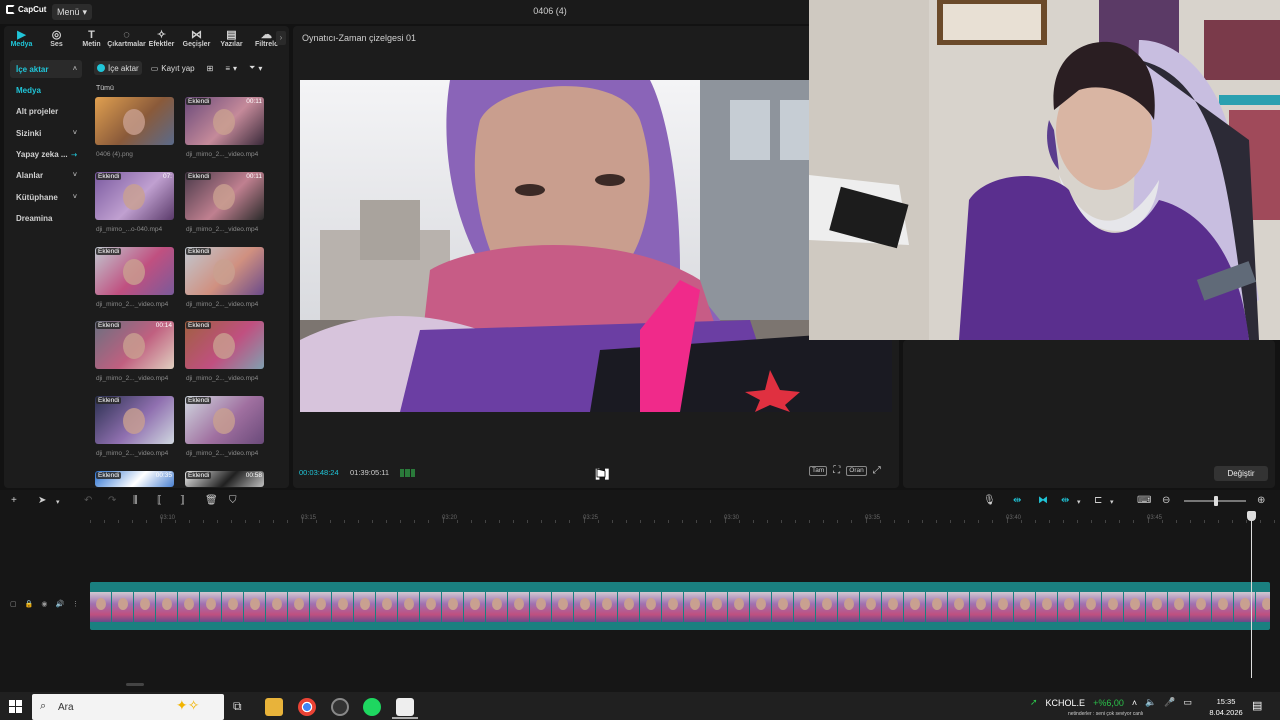  What do you see at coordinates (1098, 500) in the screenshot?
I see `snap-icon: ⊏` at bounding box center [1098, 500].